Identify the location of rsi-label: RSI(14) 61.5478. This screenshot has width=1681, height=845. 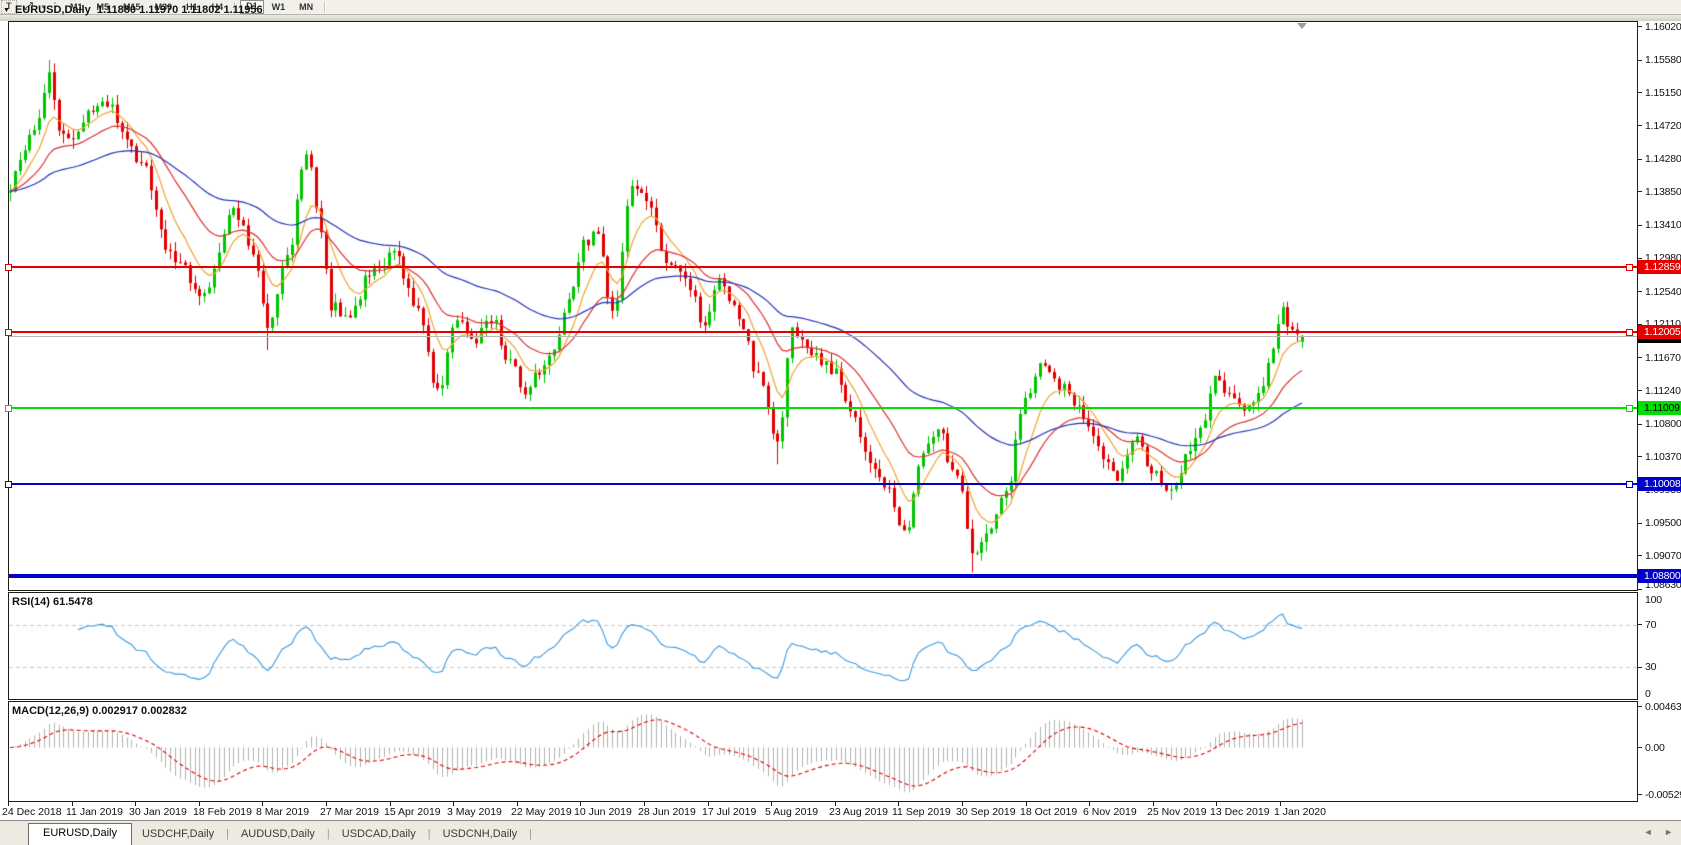
(52, 602).